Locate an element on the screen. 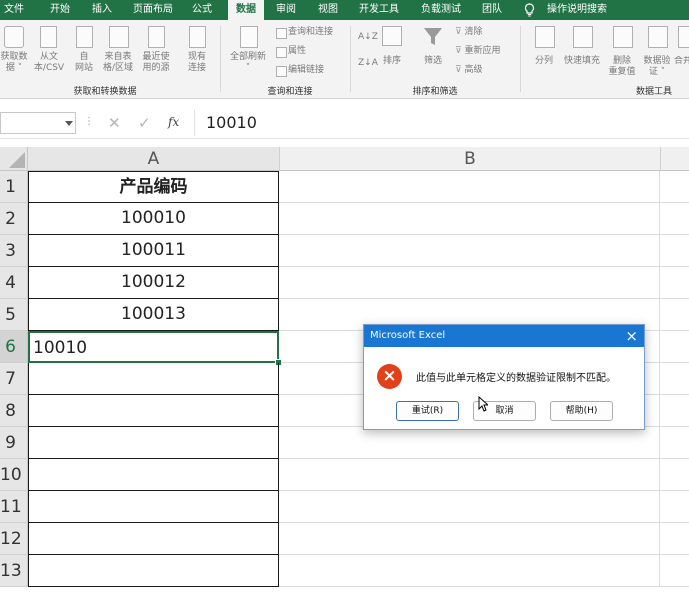 Image resolution: width=689 pixels, height=599 pixels. row-header: 3 is located at coordinates (14, 251).